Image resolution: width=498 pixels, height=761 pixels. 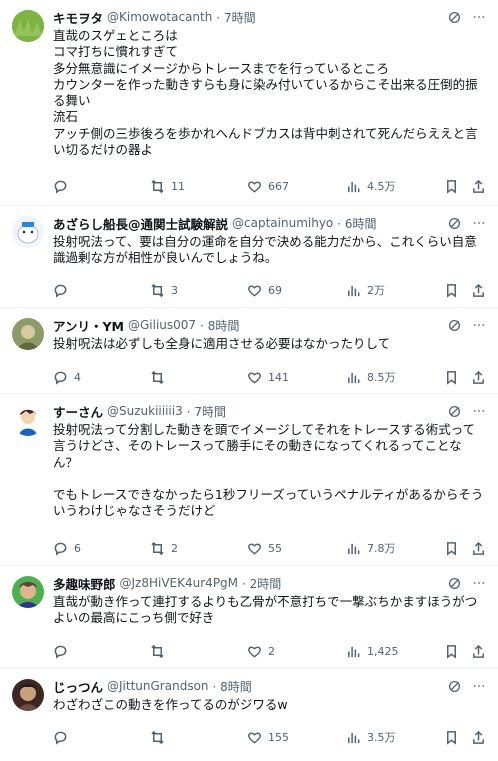 I want to click on reply-count: 4, so click(x=77, y=377).